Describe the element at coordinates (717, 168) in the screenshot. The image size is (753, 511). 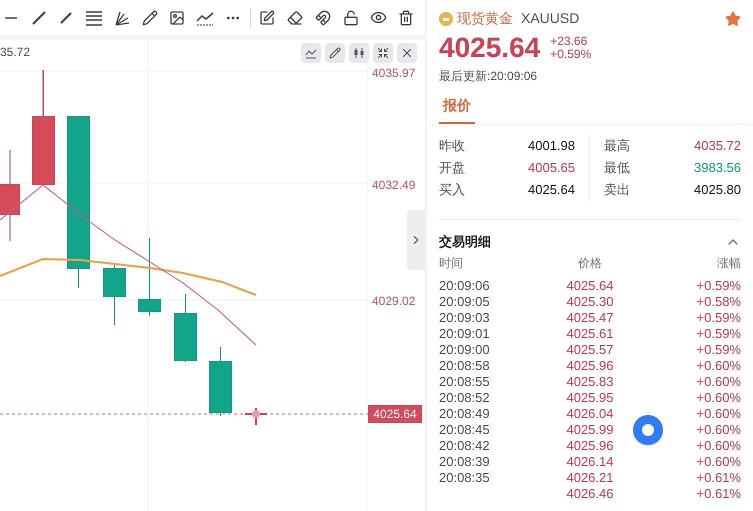
I see `stat-value: 3983.56` at that location.